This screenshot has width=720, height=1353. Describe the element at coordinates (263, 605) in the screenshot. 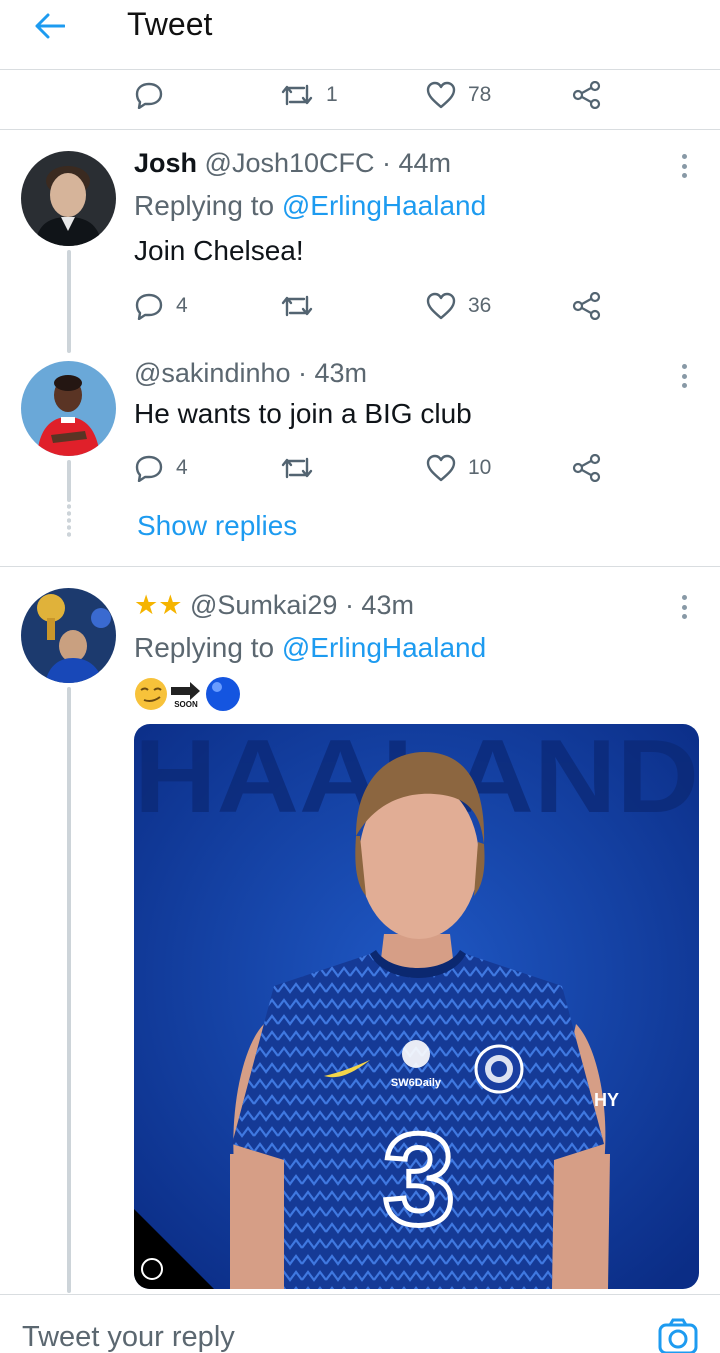

I see `handle: @Sumkai29` at that location.